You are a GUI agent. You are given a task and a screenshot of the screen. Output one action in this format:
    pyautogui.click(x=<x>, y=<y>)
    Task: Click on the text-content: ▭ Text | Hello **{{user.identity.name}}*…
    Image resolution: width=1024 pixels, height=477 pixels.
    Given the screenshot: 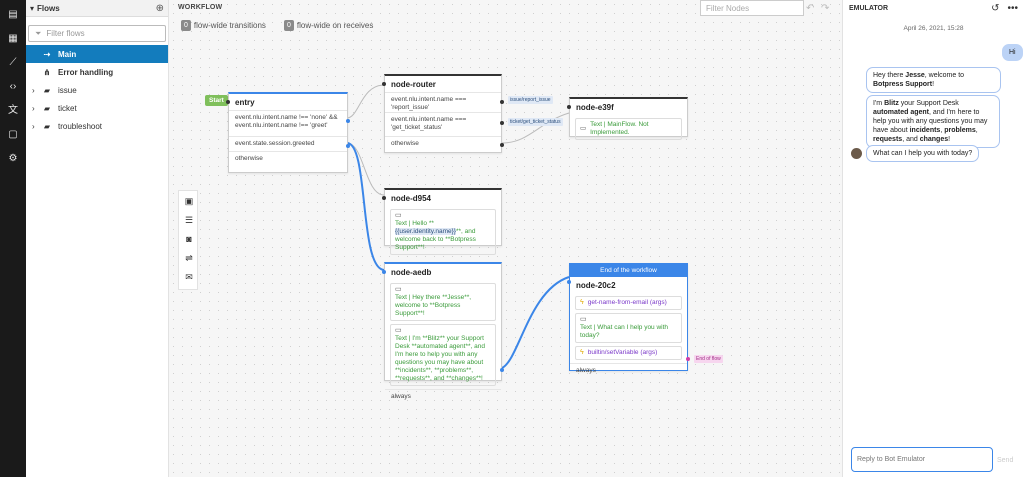 What is the action you would take?
    pyautogui.click(x=443, y=232)
    